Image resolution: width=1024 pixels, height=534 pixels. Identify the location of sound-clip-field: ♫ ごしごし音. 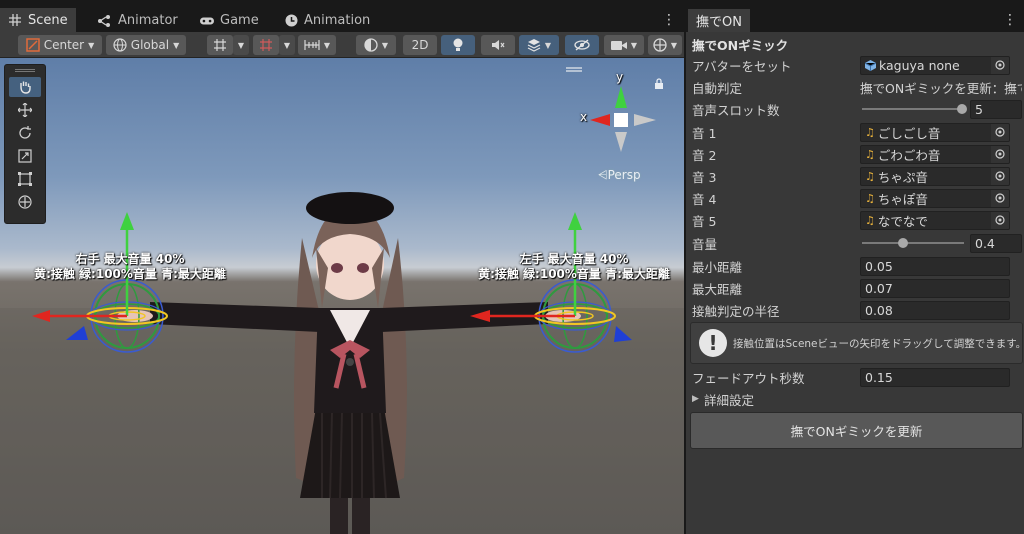
(935, 132).